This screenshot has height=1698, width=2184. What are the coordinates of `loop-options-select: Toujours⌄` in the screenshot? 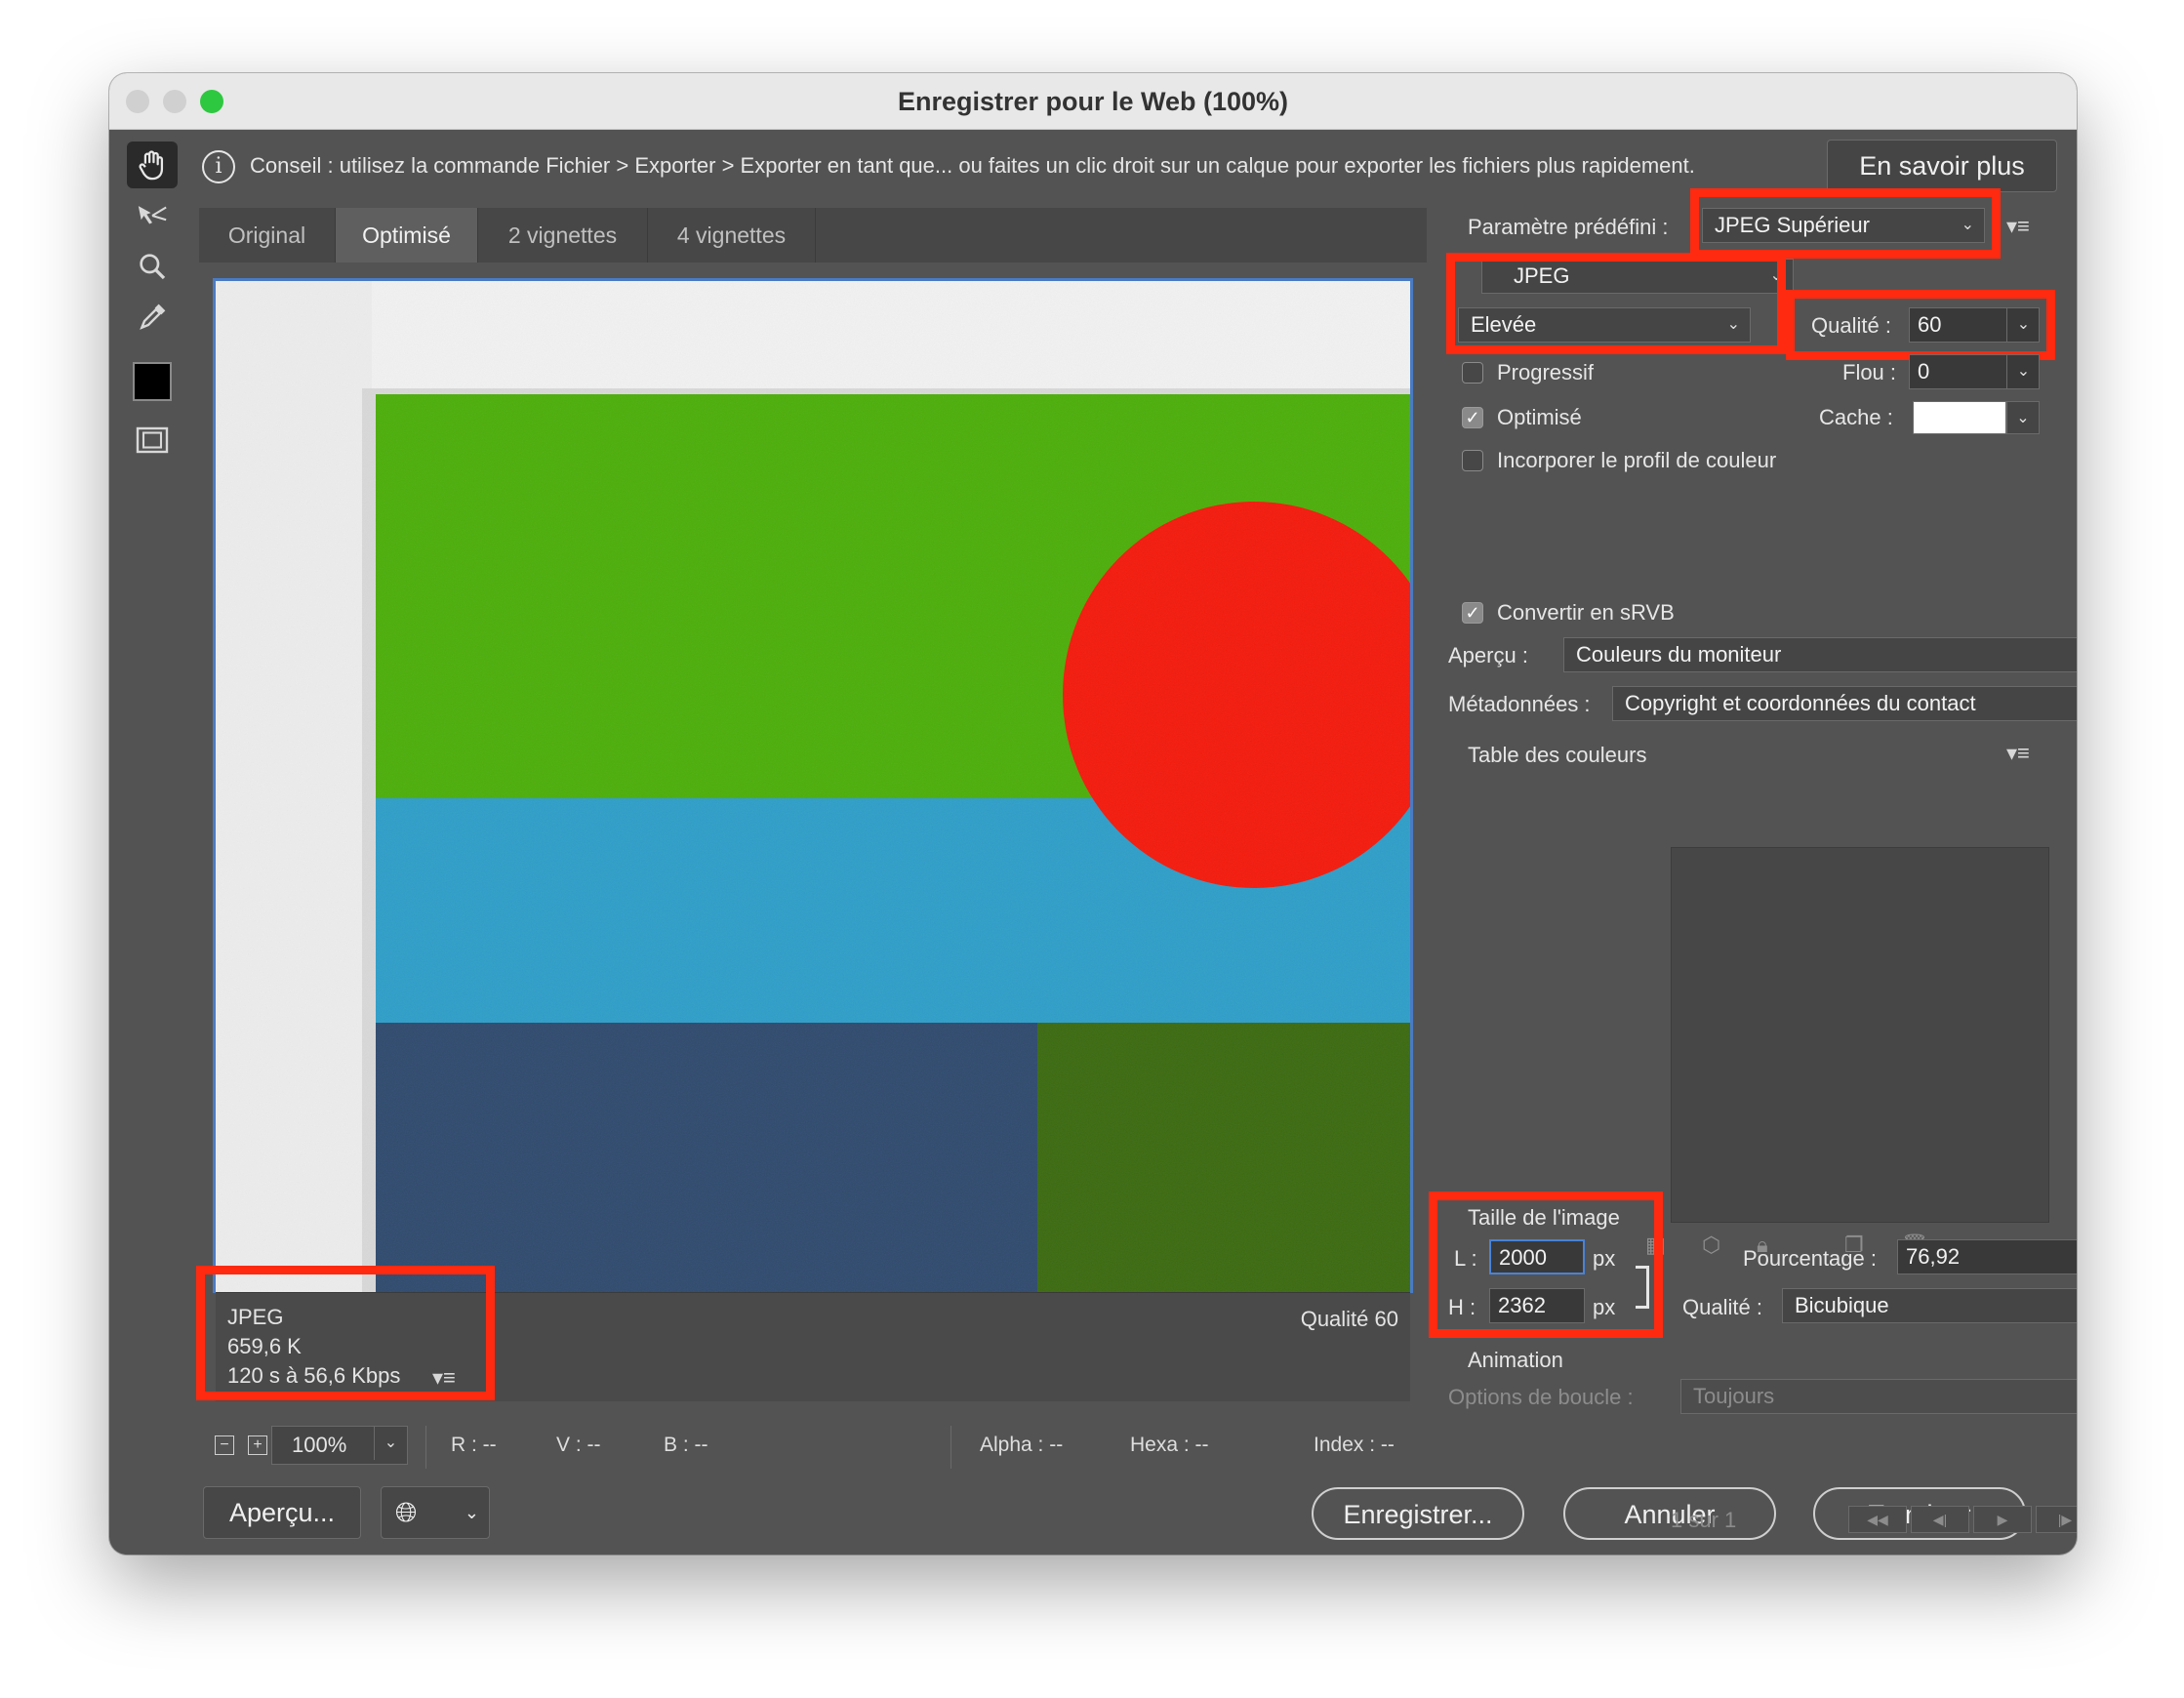 It's located at (1878, 1396).